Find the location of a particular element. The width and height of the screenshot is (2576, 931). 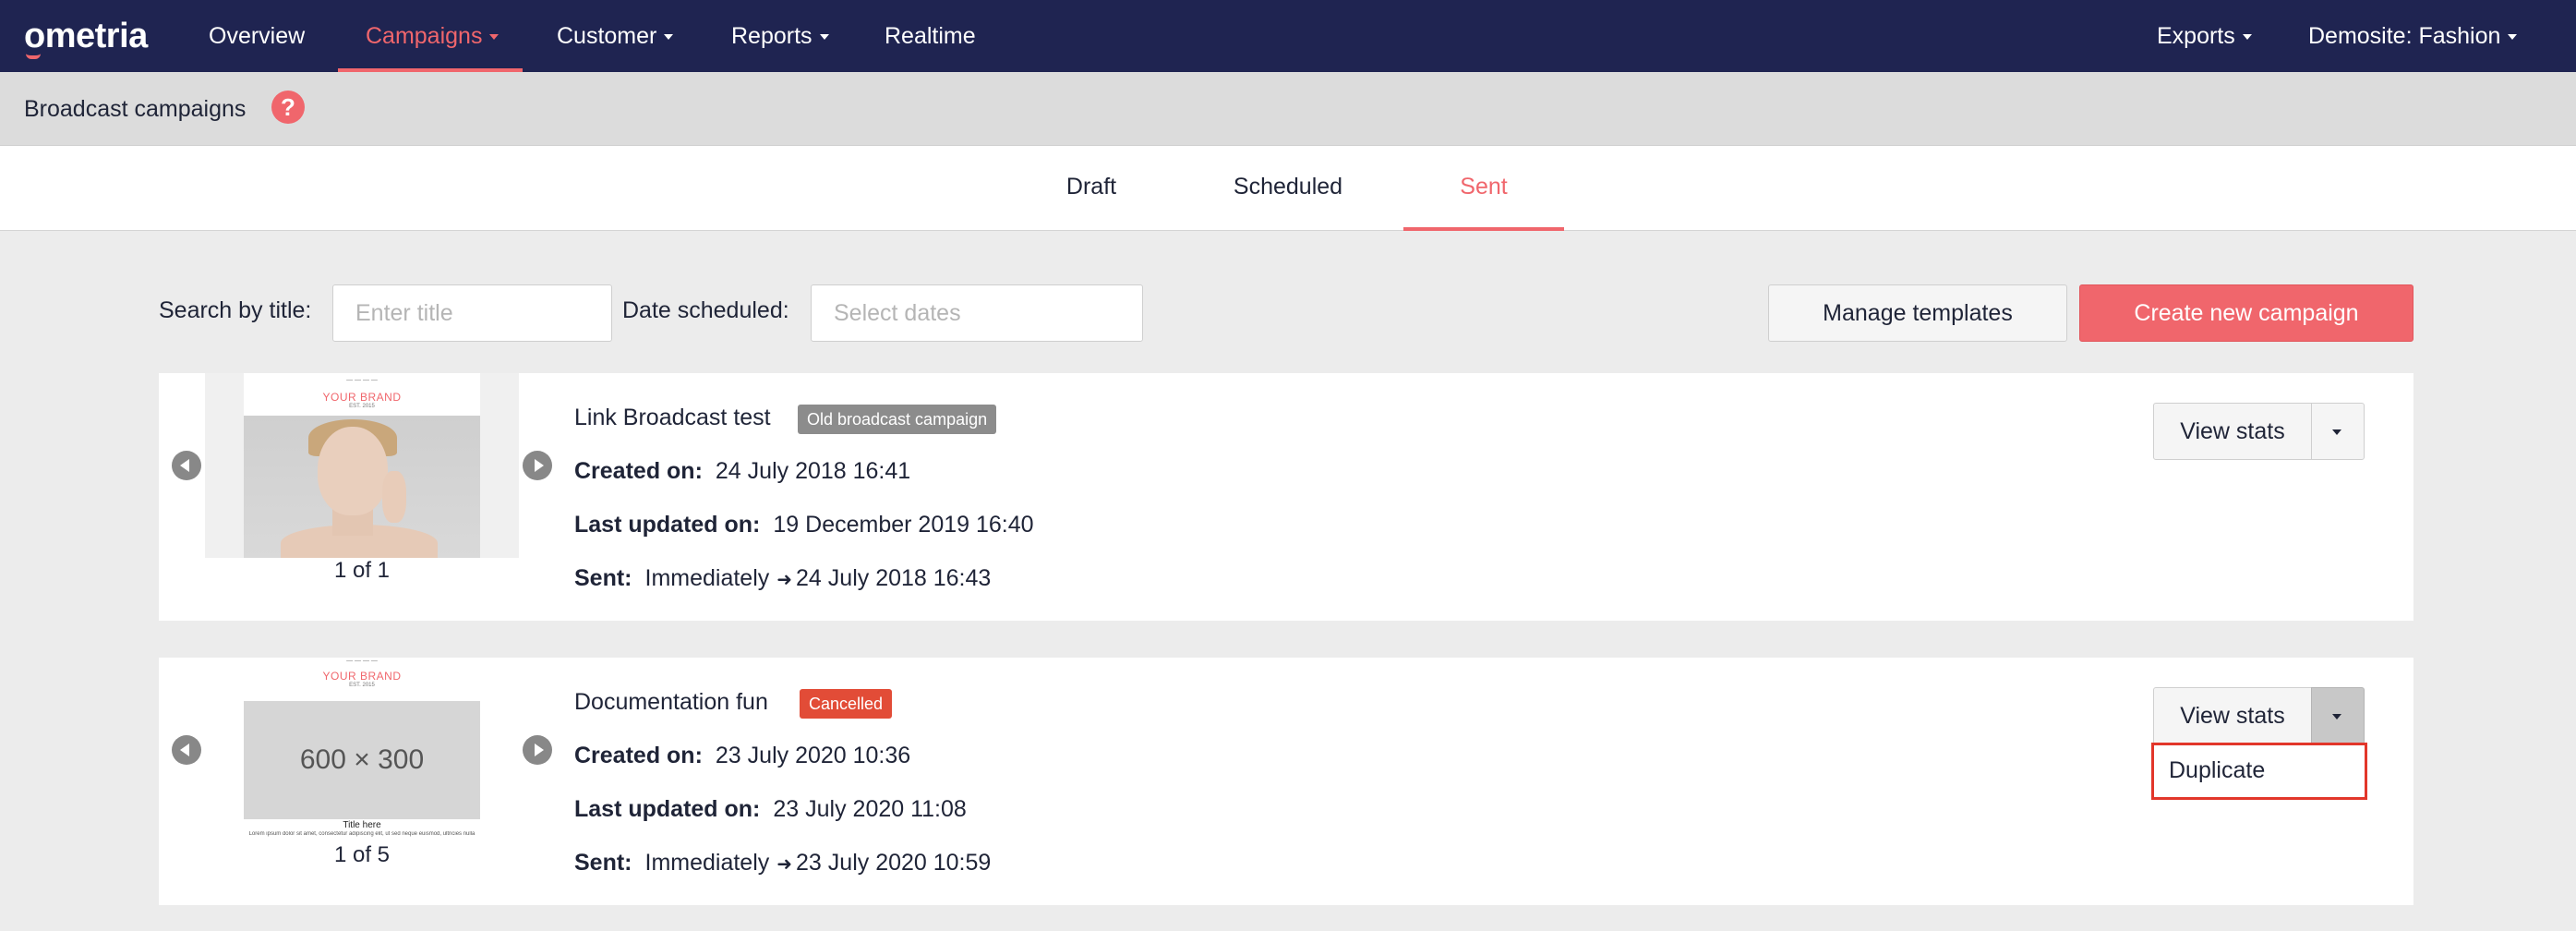

campaign-title: Documentation fun is located at coordinates (671, 702).